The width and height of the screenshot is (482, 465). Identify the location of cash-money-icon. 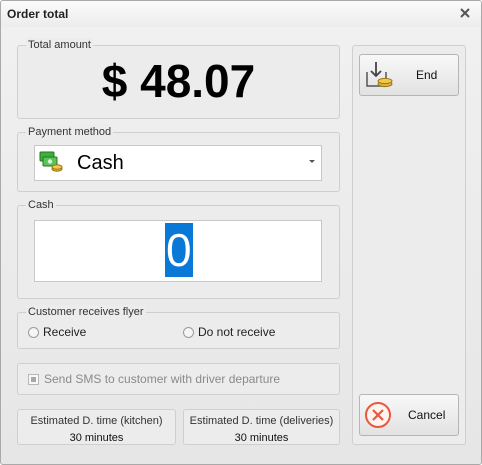
(51, 163).